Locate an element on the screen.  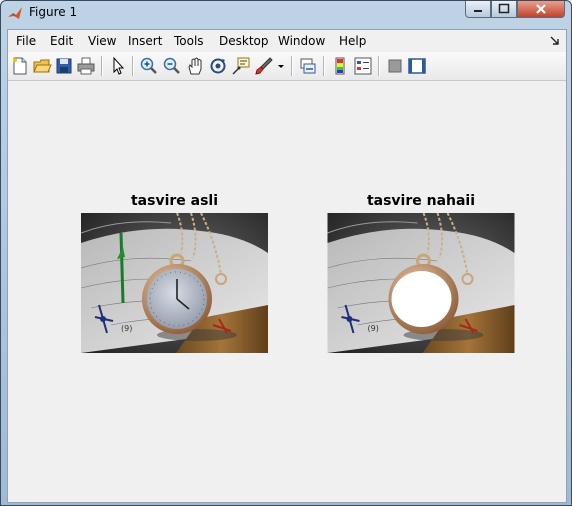
axes-title-final: tasvire nahaii is located at coordinates (421, 201).